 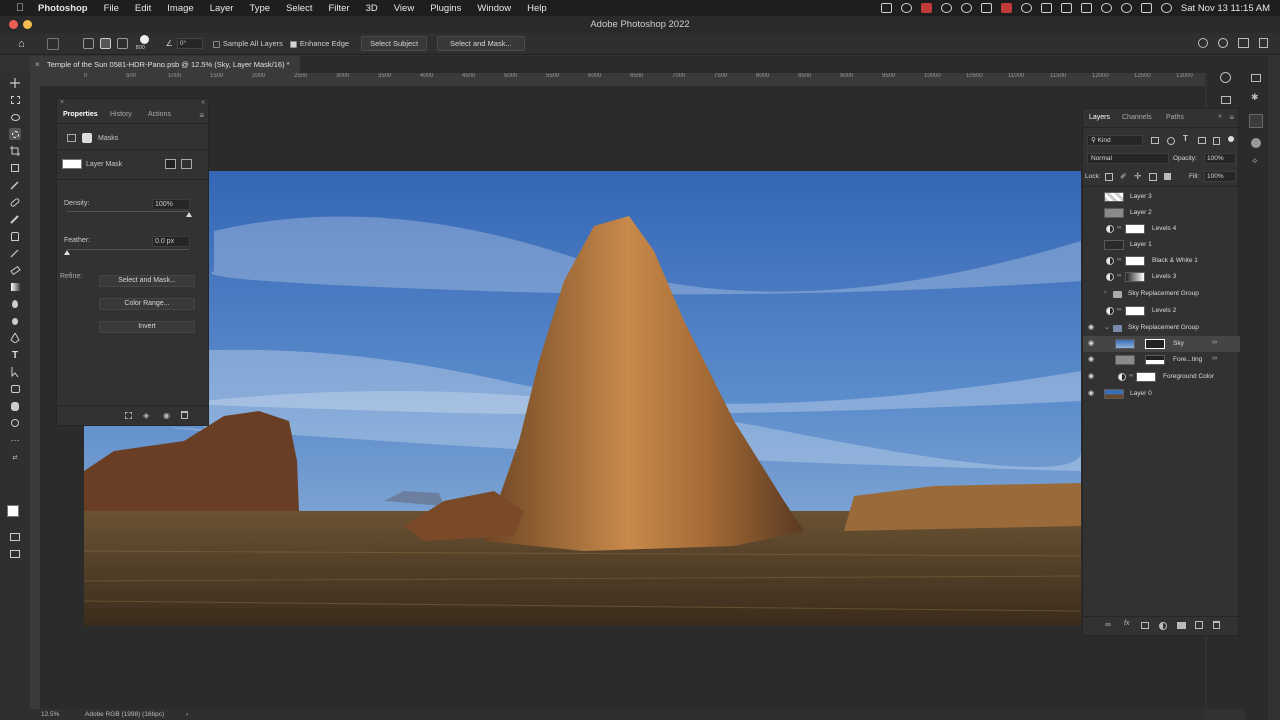 I want to click on panel-menu-icon: ≡, so click(x=201, y=115).